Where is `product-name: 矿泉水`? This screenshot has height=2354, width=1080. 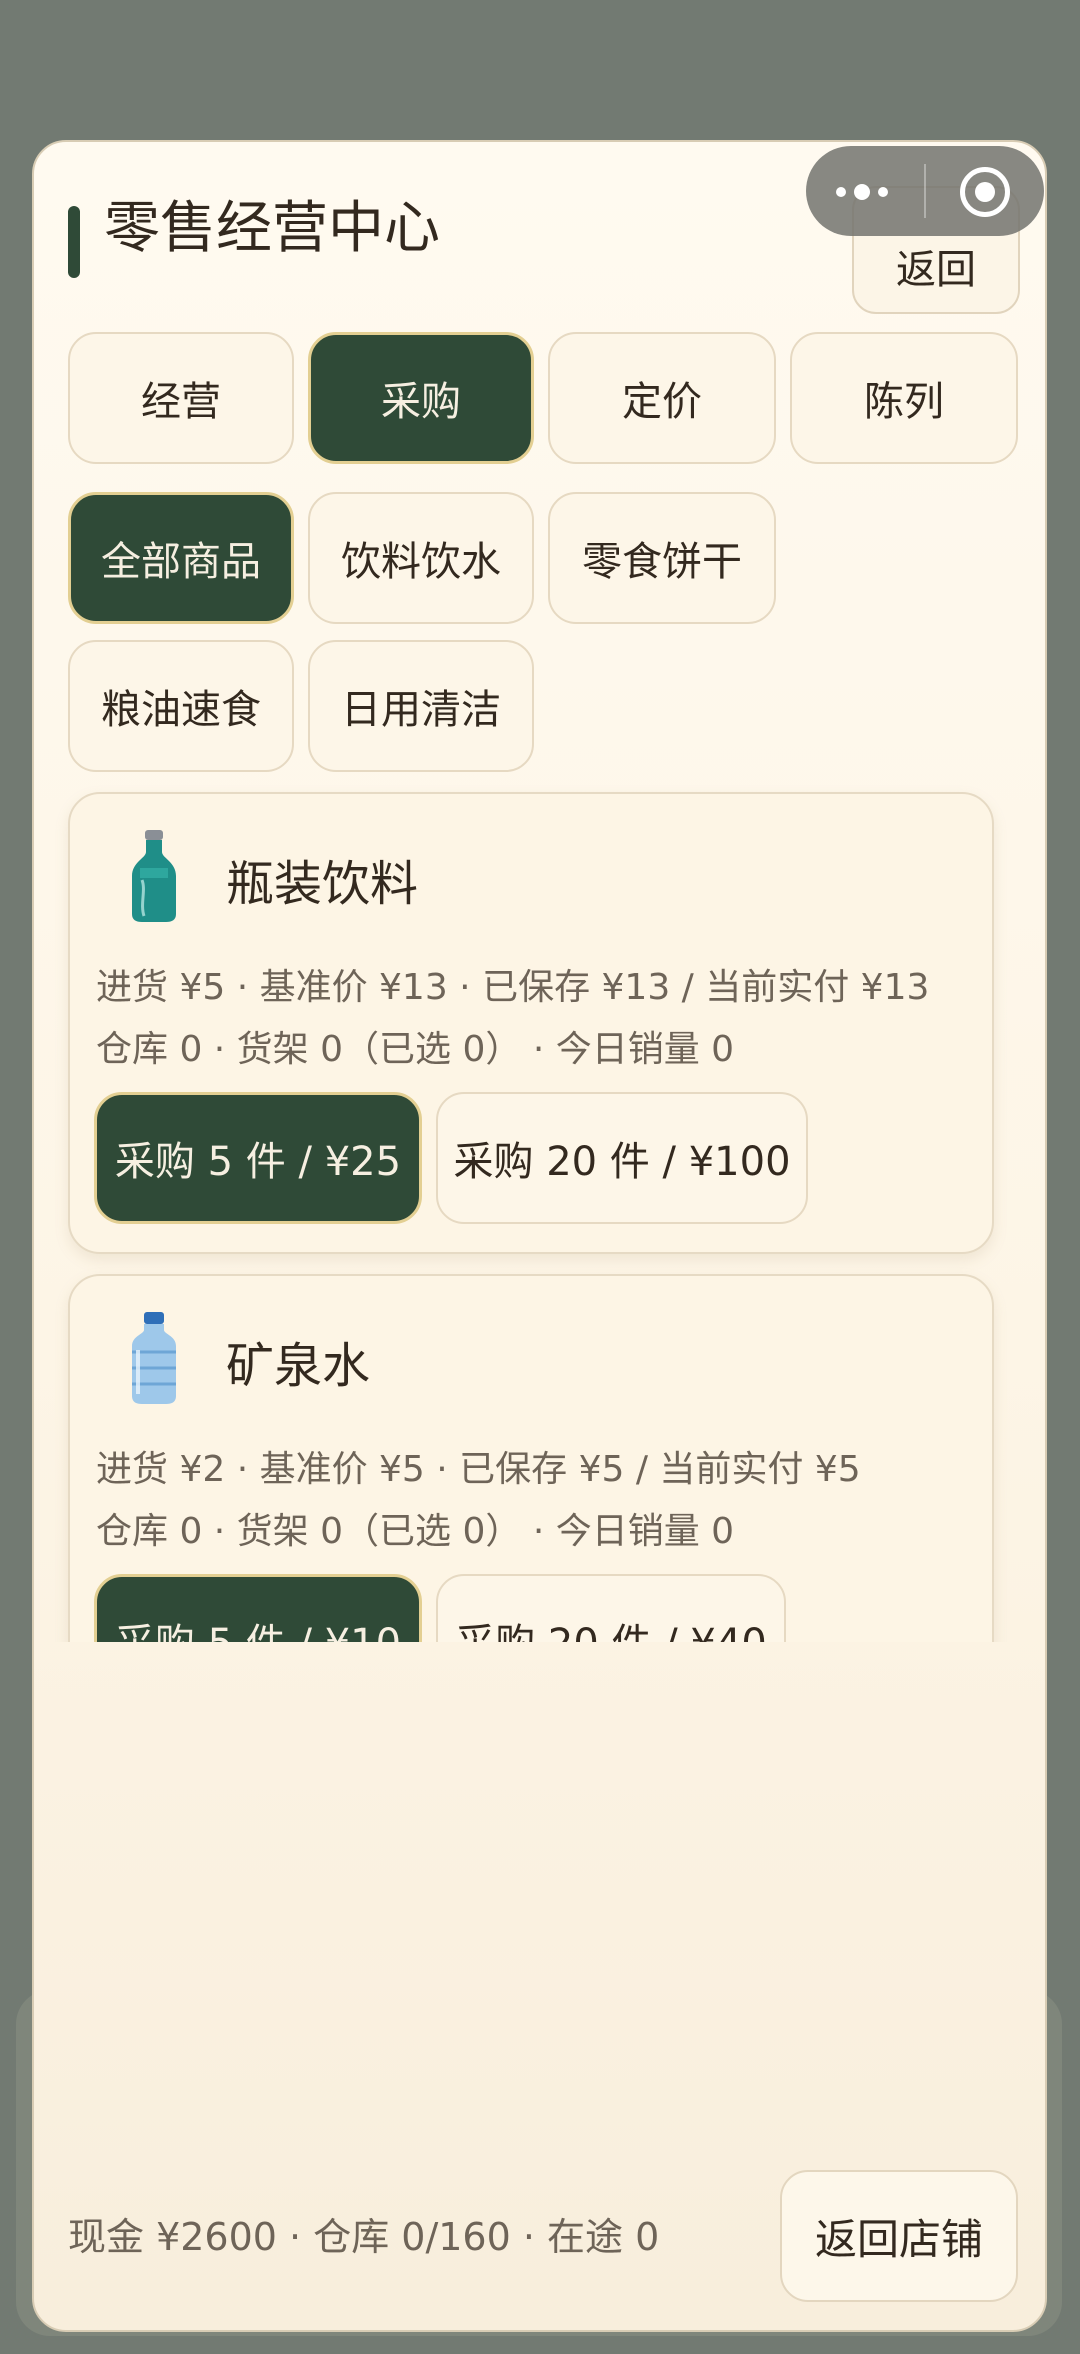 product-name: 矿泉水 is located at coordinates (298, 1366).